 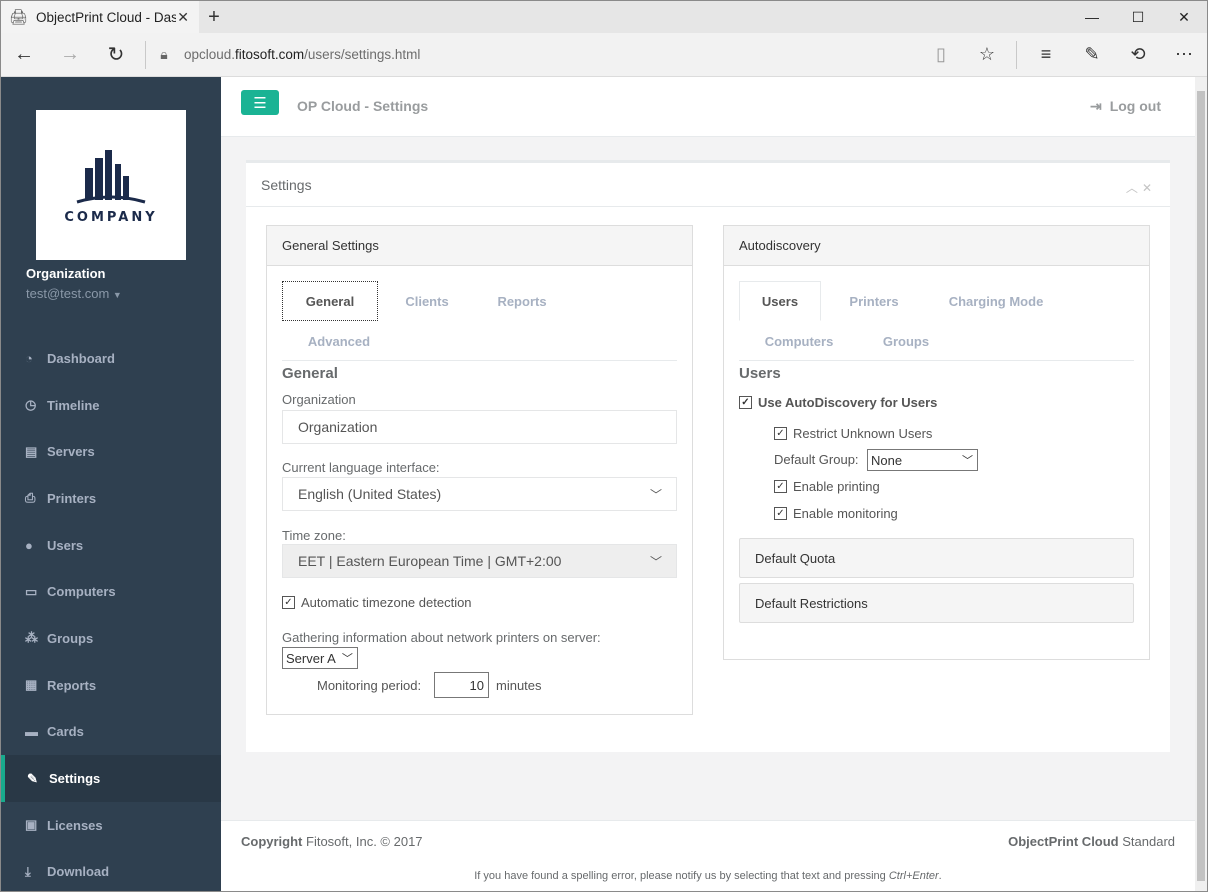 I want to click on top-bar: ☰ OP Cloud - Settings ⇥ Log out, so click(x=708, y=107).